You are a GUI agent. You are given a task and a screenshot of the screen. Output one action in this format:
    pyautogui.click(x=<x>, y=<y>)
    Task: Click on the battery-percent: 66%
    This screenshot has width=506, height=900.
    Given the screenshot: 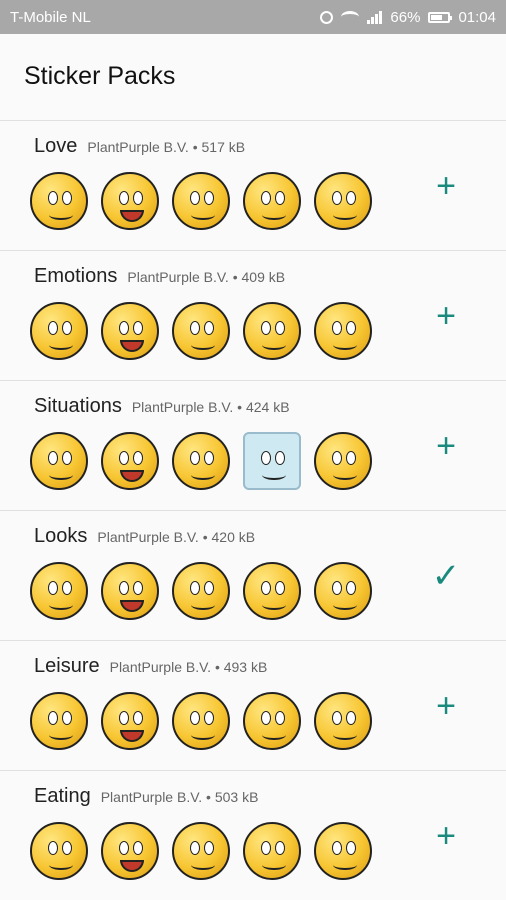 What is the action you would take?
    pyautogui.click(x=405, y=17)
    